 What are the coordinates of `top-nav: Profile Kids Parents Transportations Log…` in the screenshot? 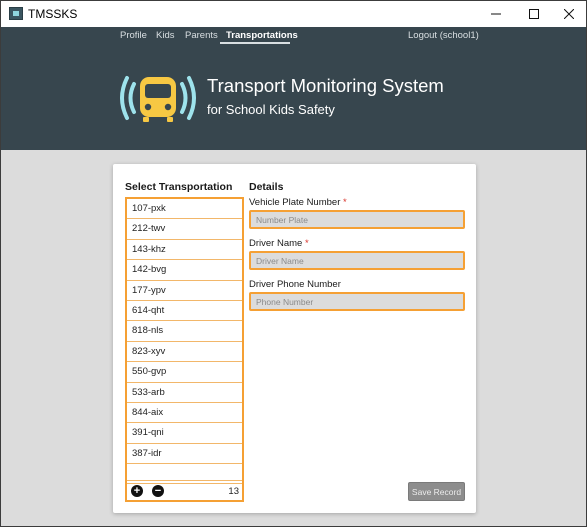 It's located at (293, 36).